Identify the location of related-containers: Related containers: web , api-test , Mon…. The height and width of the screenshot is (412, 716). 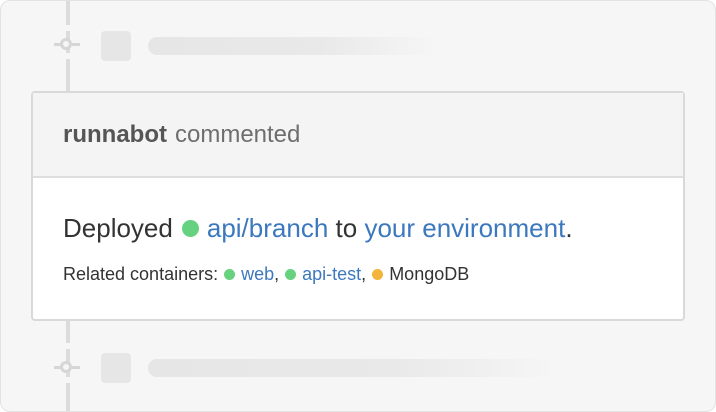
(358, 274).